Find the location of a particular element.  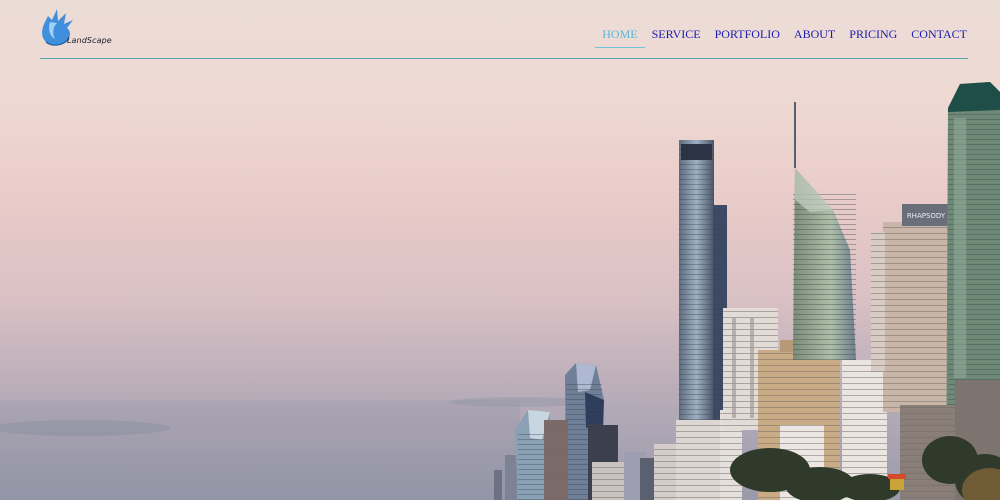

nav-contact: CONTACT is located at coordinates (939, 37).